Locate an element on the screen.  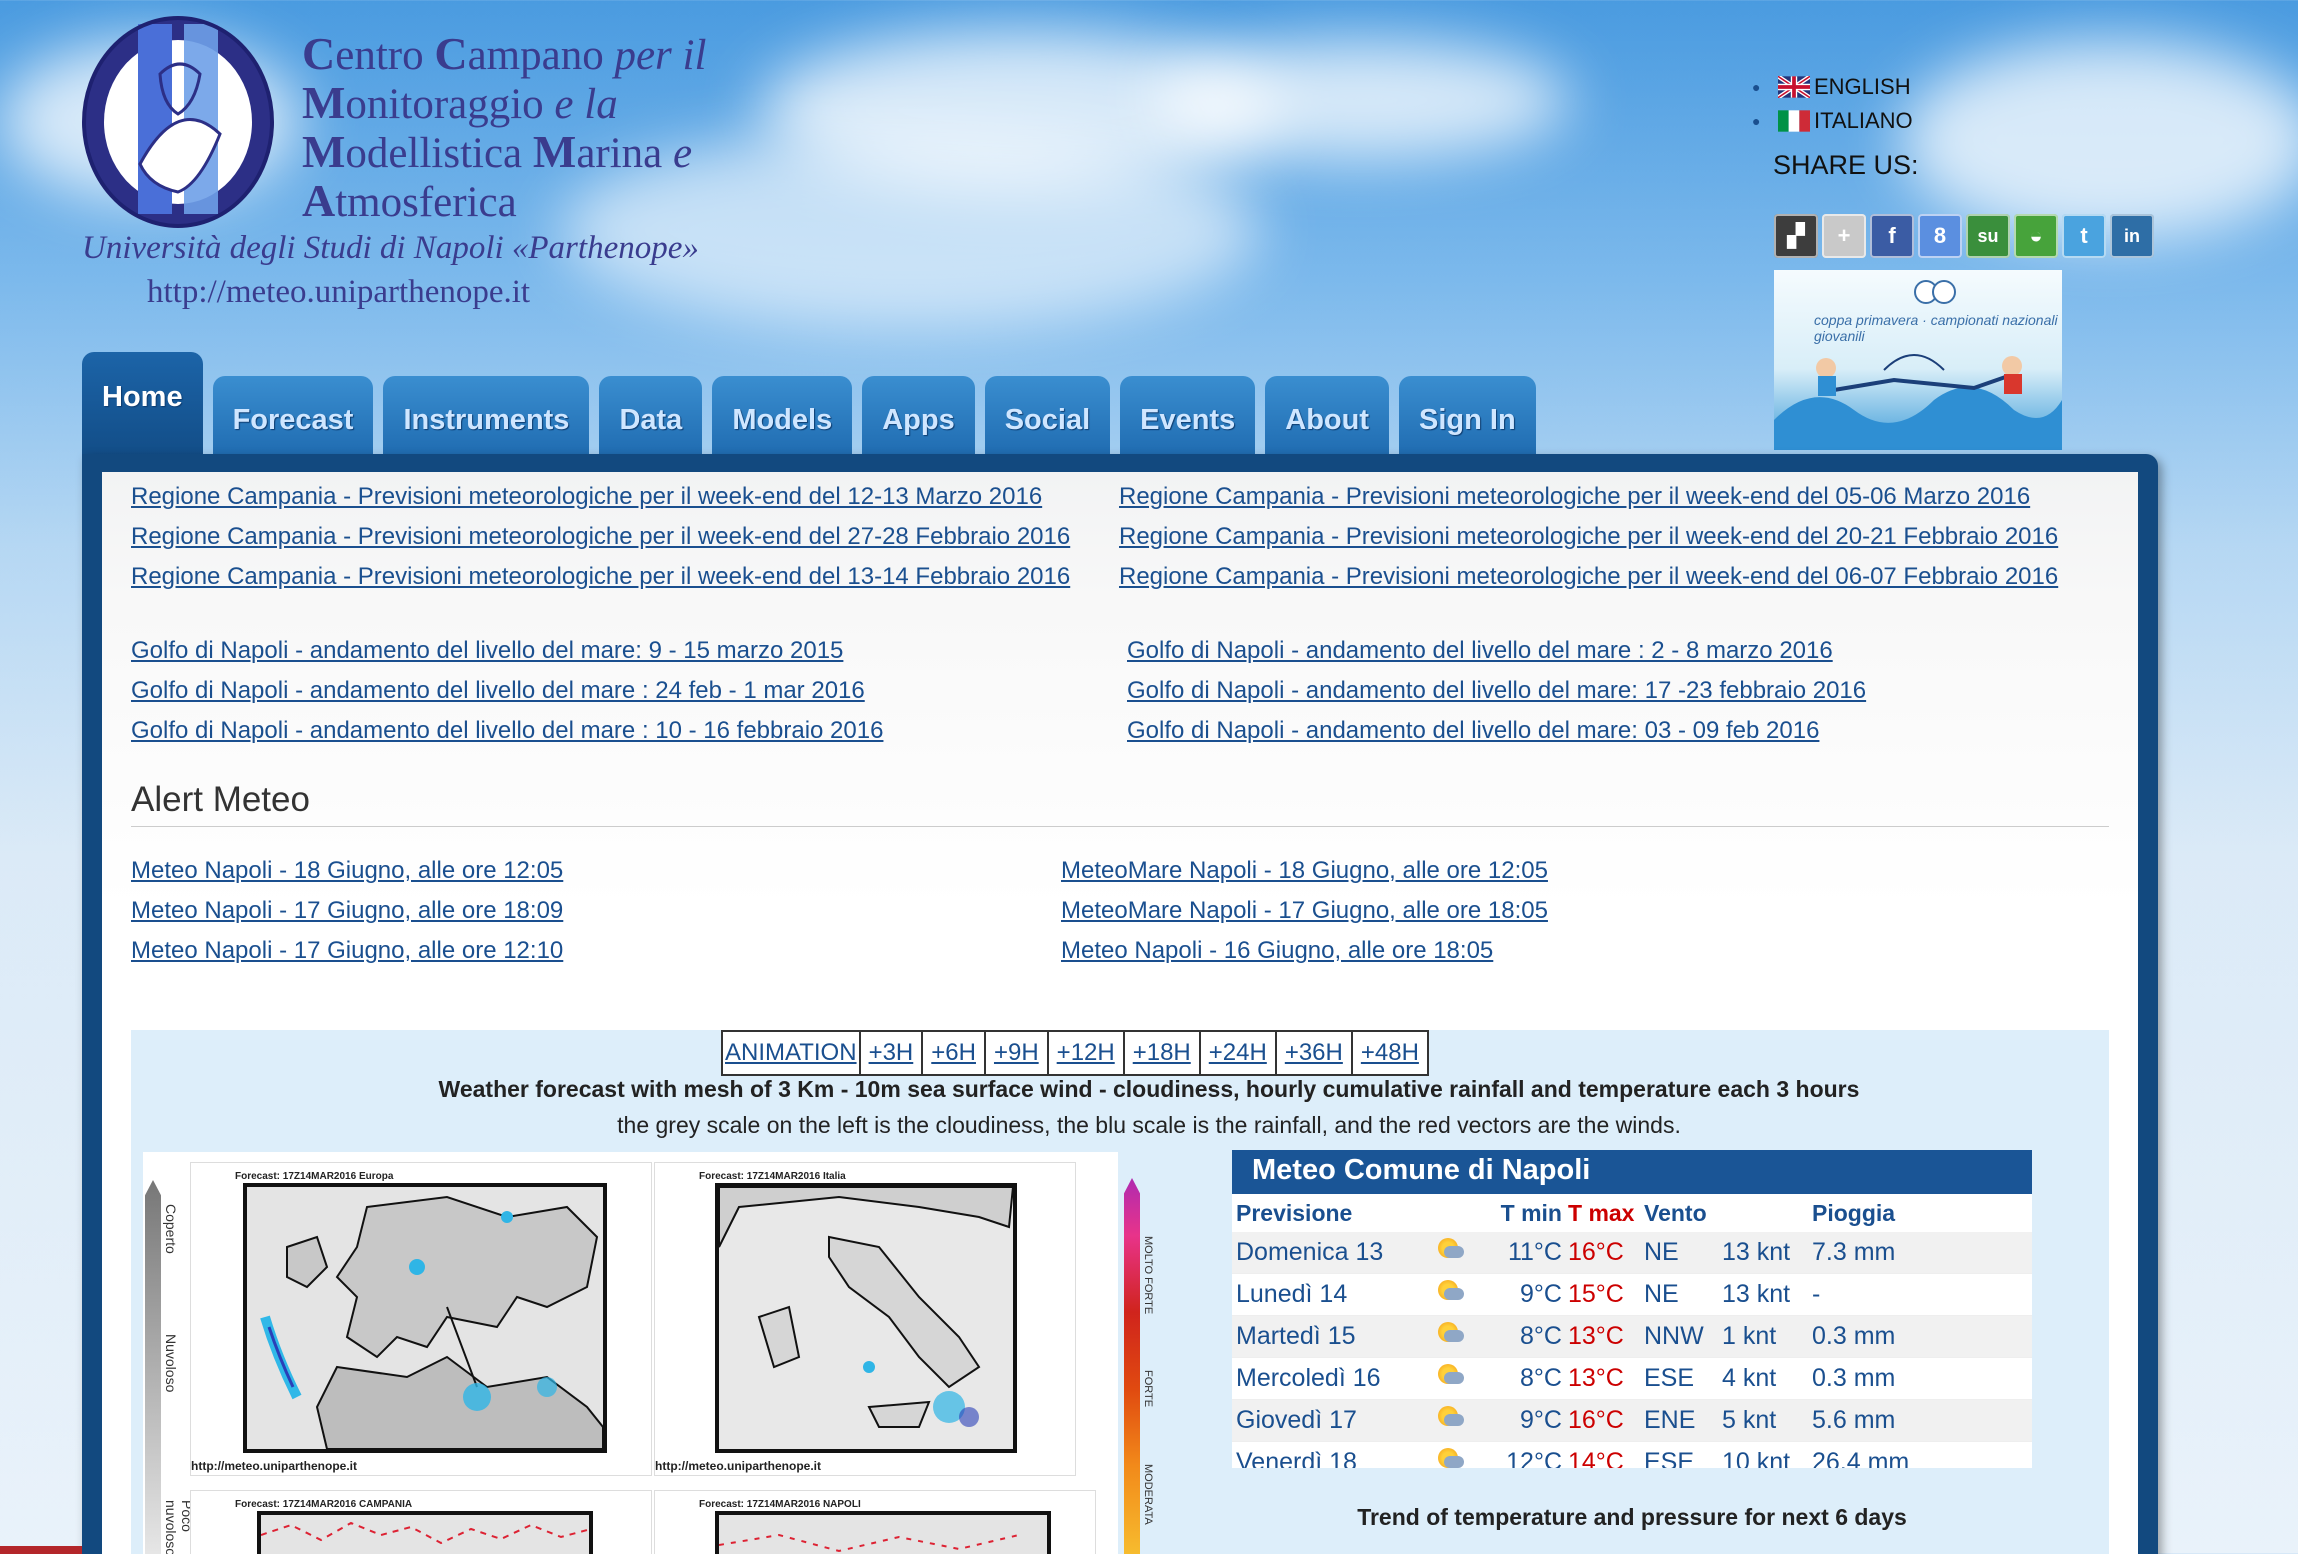
tab-models: Models is located at coordinates (782, 417).